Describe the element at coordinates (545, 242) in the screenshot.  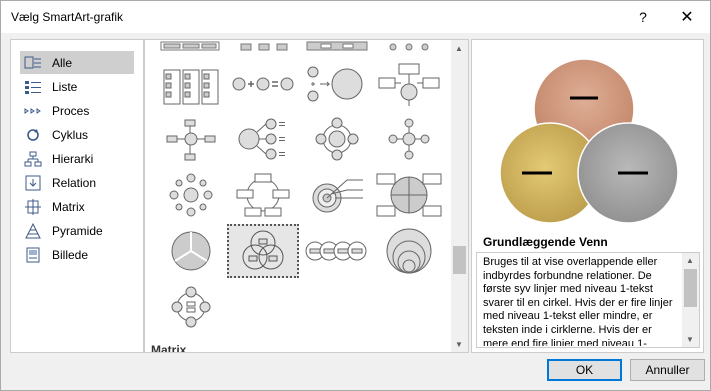
I see `preview-title: Grundlæggende Venn` at that location.